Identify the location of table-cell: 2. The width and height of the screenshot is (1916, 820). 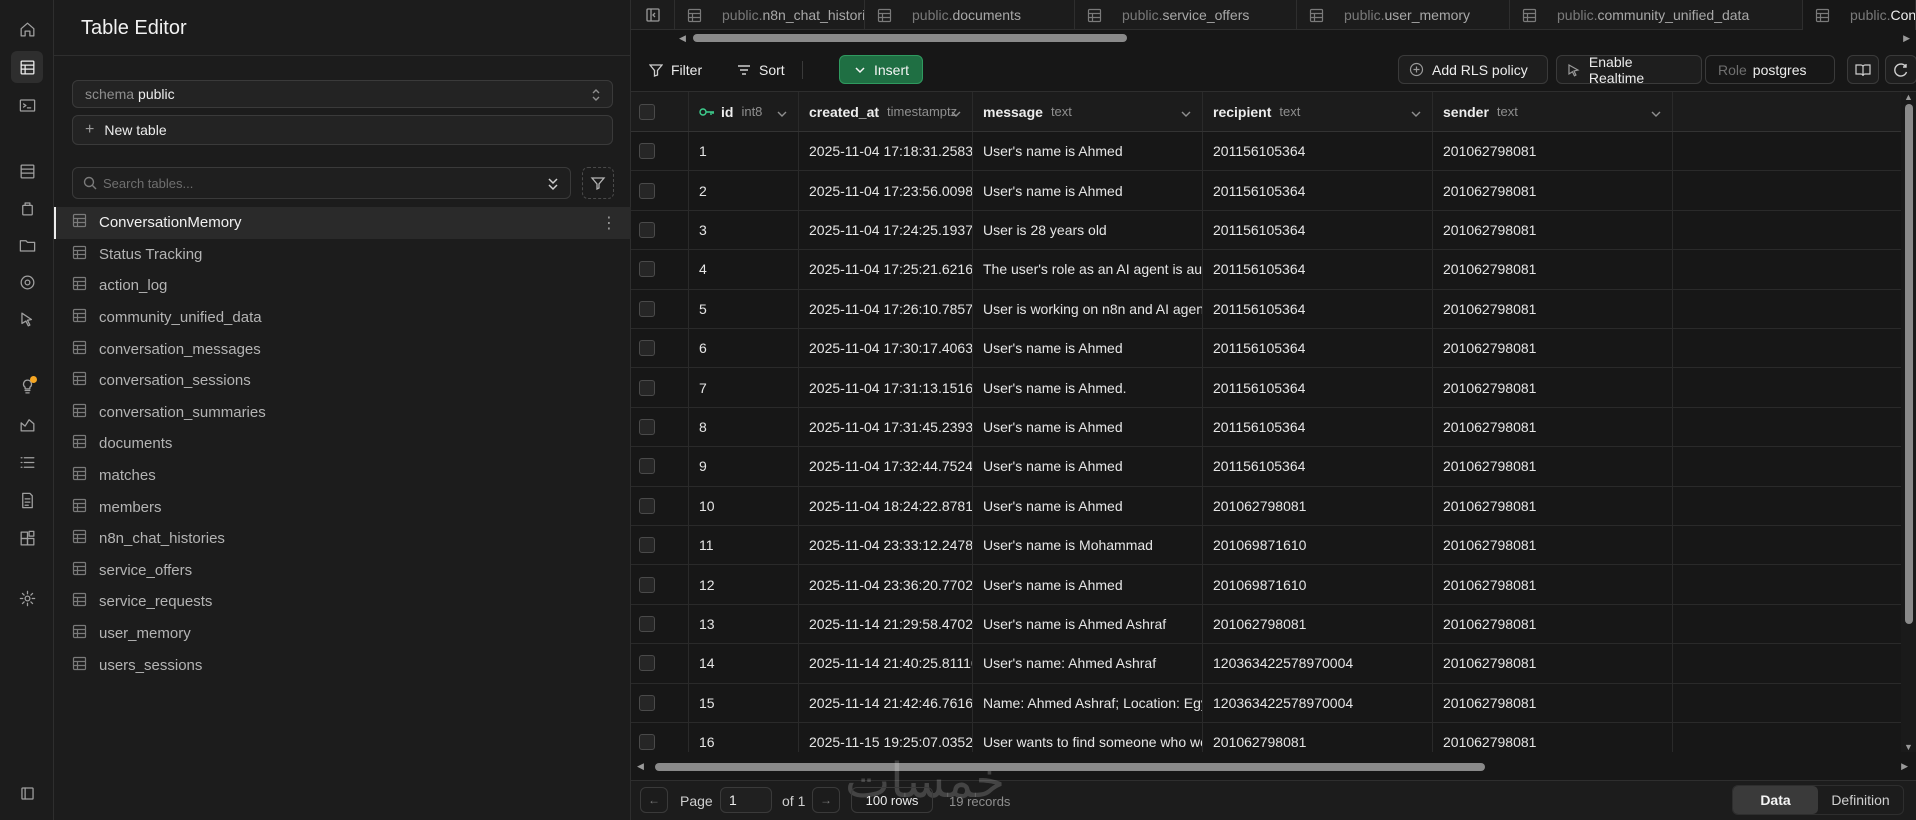
(744, 190).